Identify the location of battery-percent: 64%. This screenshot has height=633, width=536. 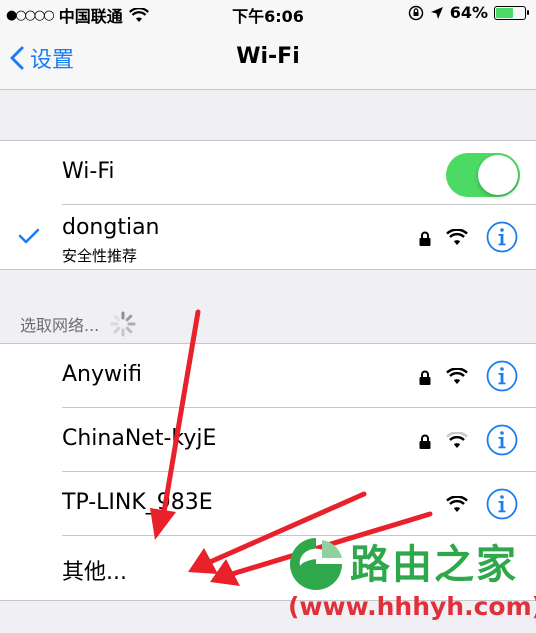
(468, 12).